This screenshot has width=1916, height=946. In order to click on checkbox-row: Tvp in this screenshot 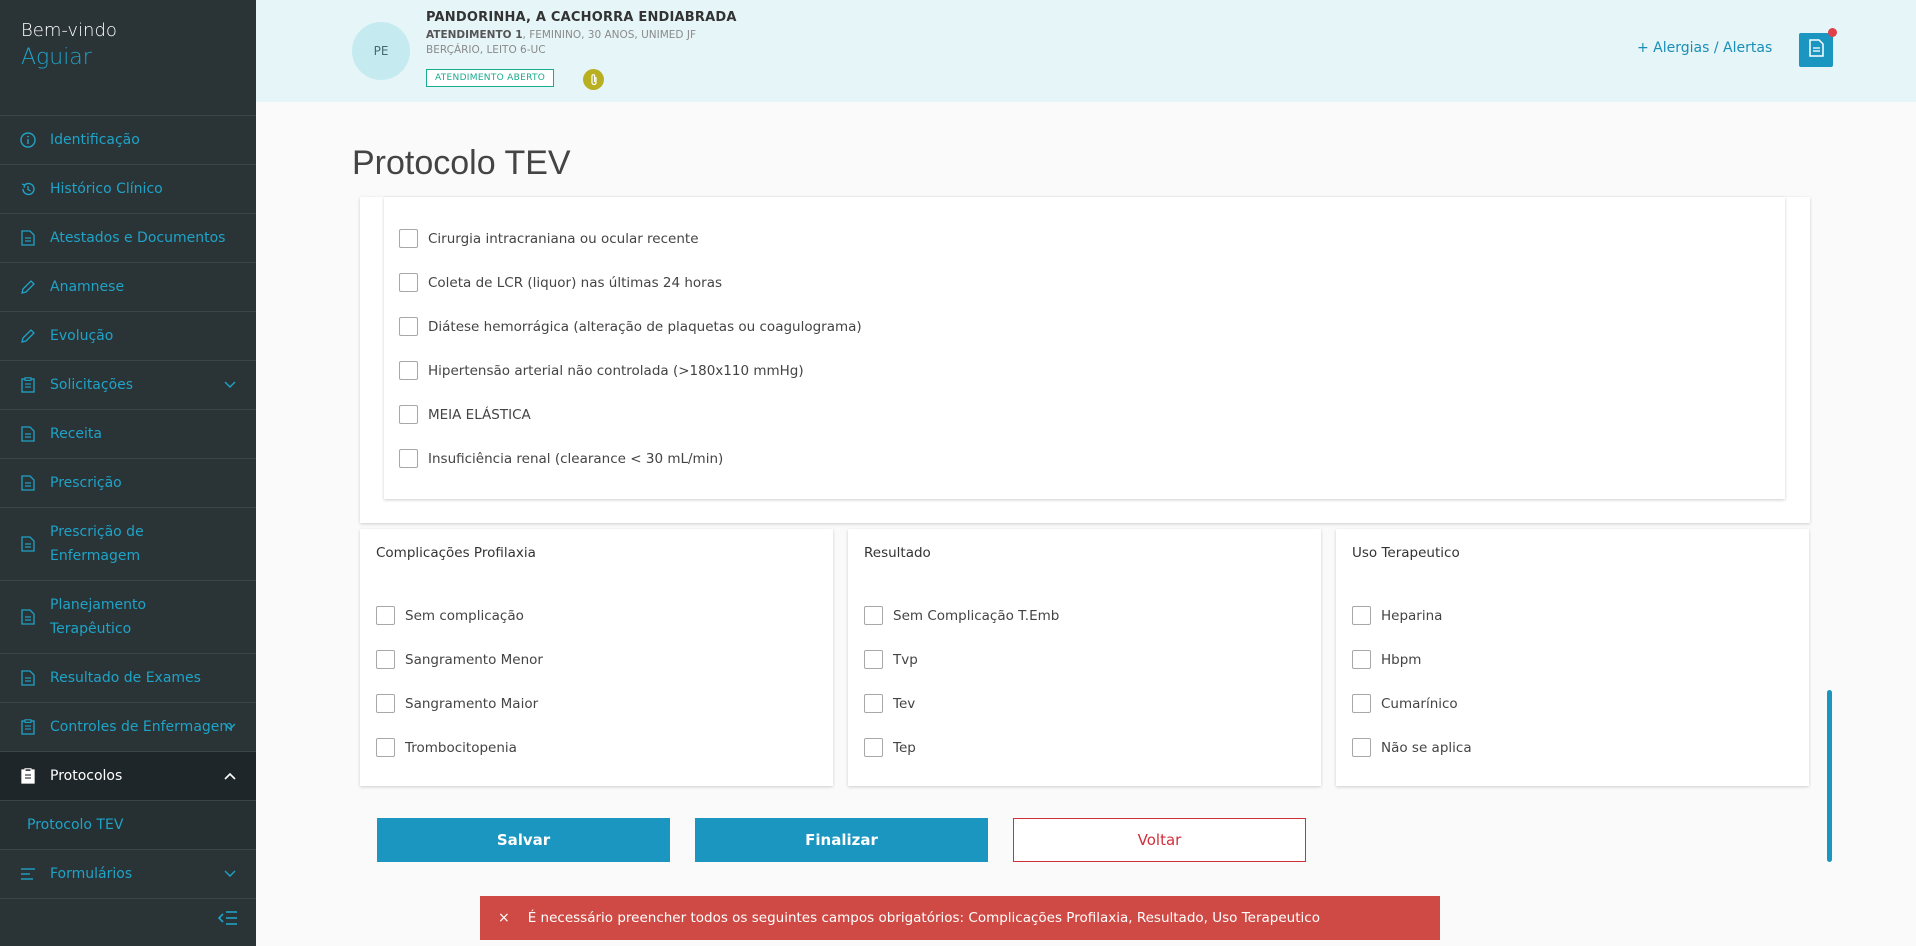, I will do `click(891, 659)`.